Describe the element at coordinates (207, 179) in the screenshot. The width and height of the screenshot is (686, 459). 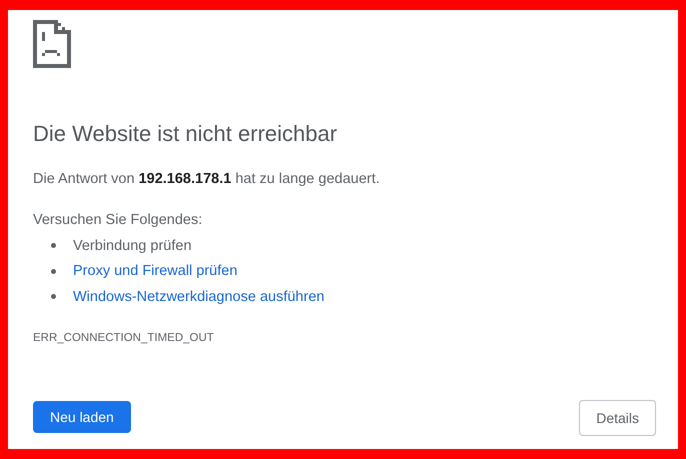
I see `error-message: Die Antwort von 192.168.178.1 hat zu lange gedauert.` at that location.